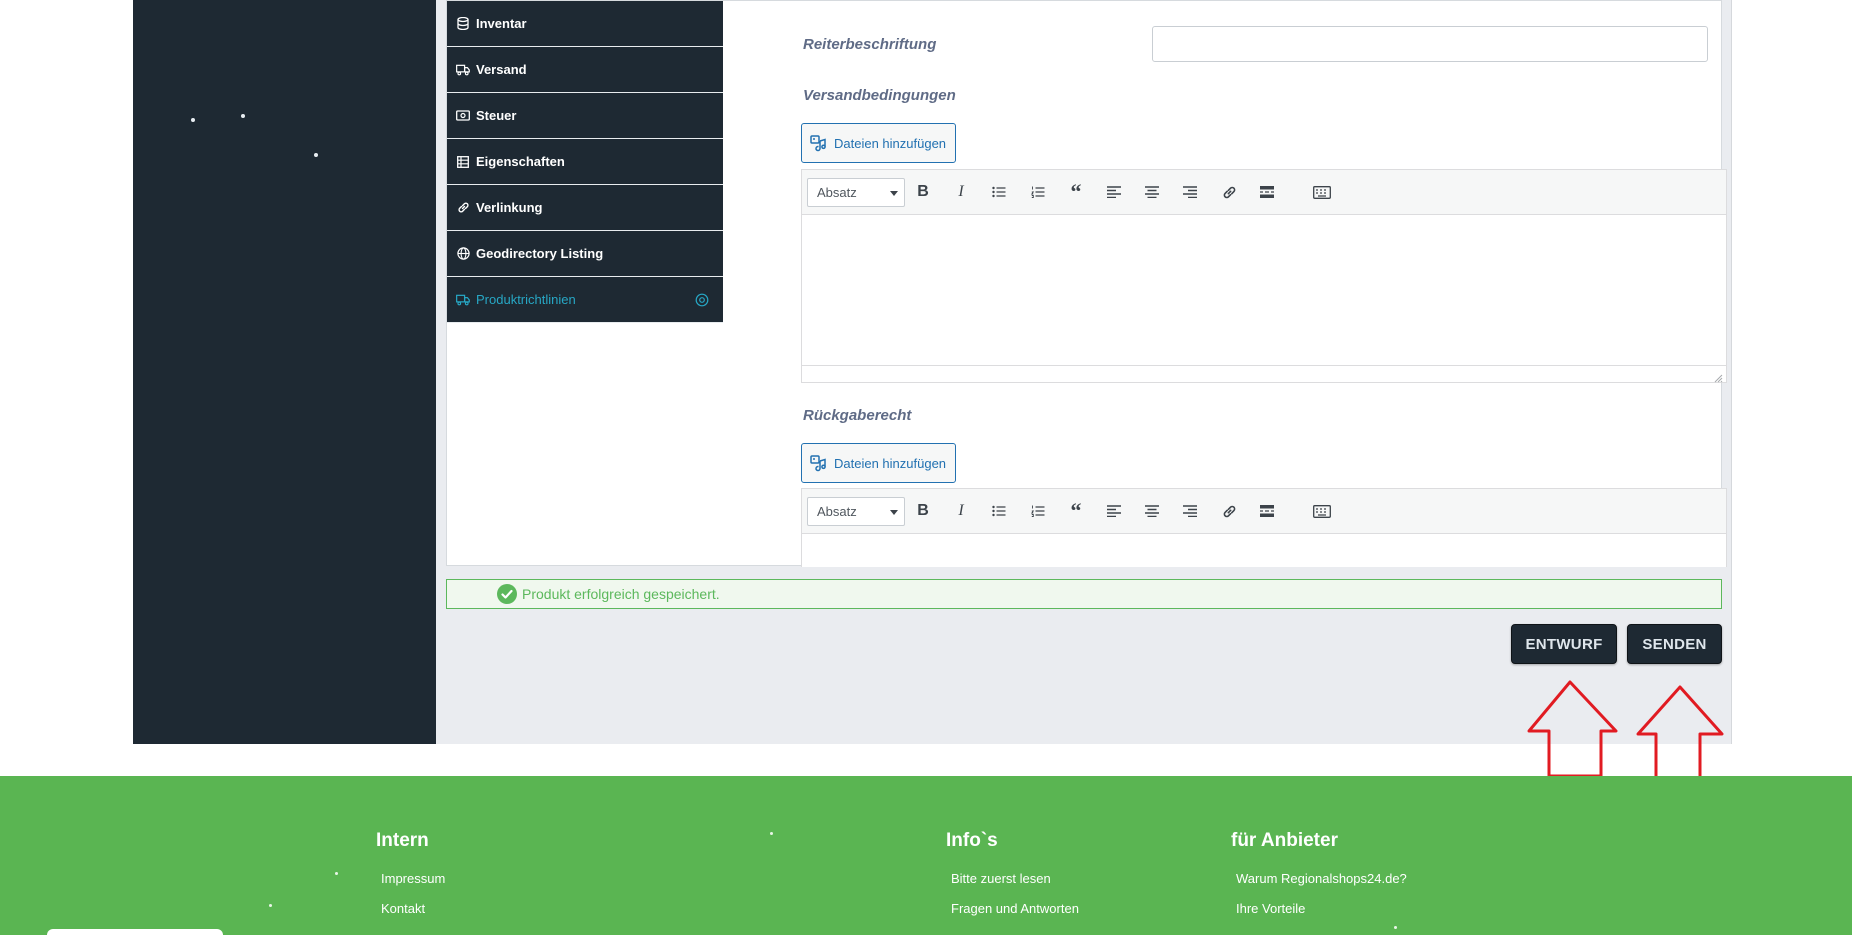 This screenshot has width=1852, height=935. Describe the element at coordinates (284, 372) in the screenshot. I see `left-sidebar` at that location.